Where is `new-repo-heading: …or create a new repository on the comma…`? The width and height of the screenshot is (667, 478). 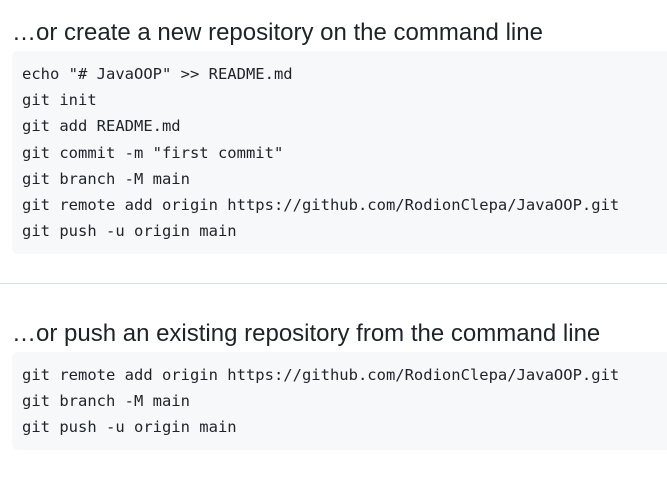 new-repo-heading: …or create a new repository on the comma… is located at coordinates (277, 32).